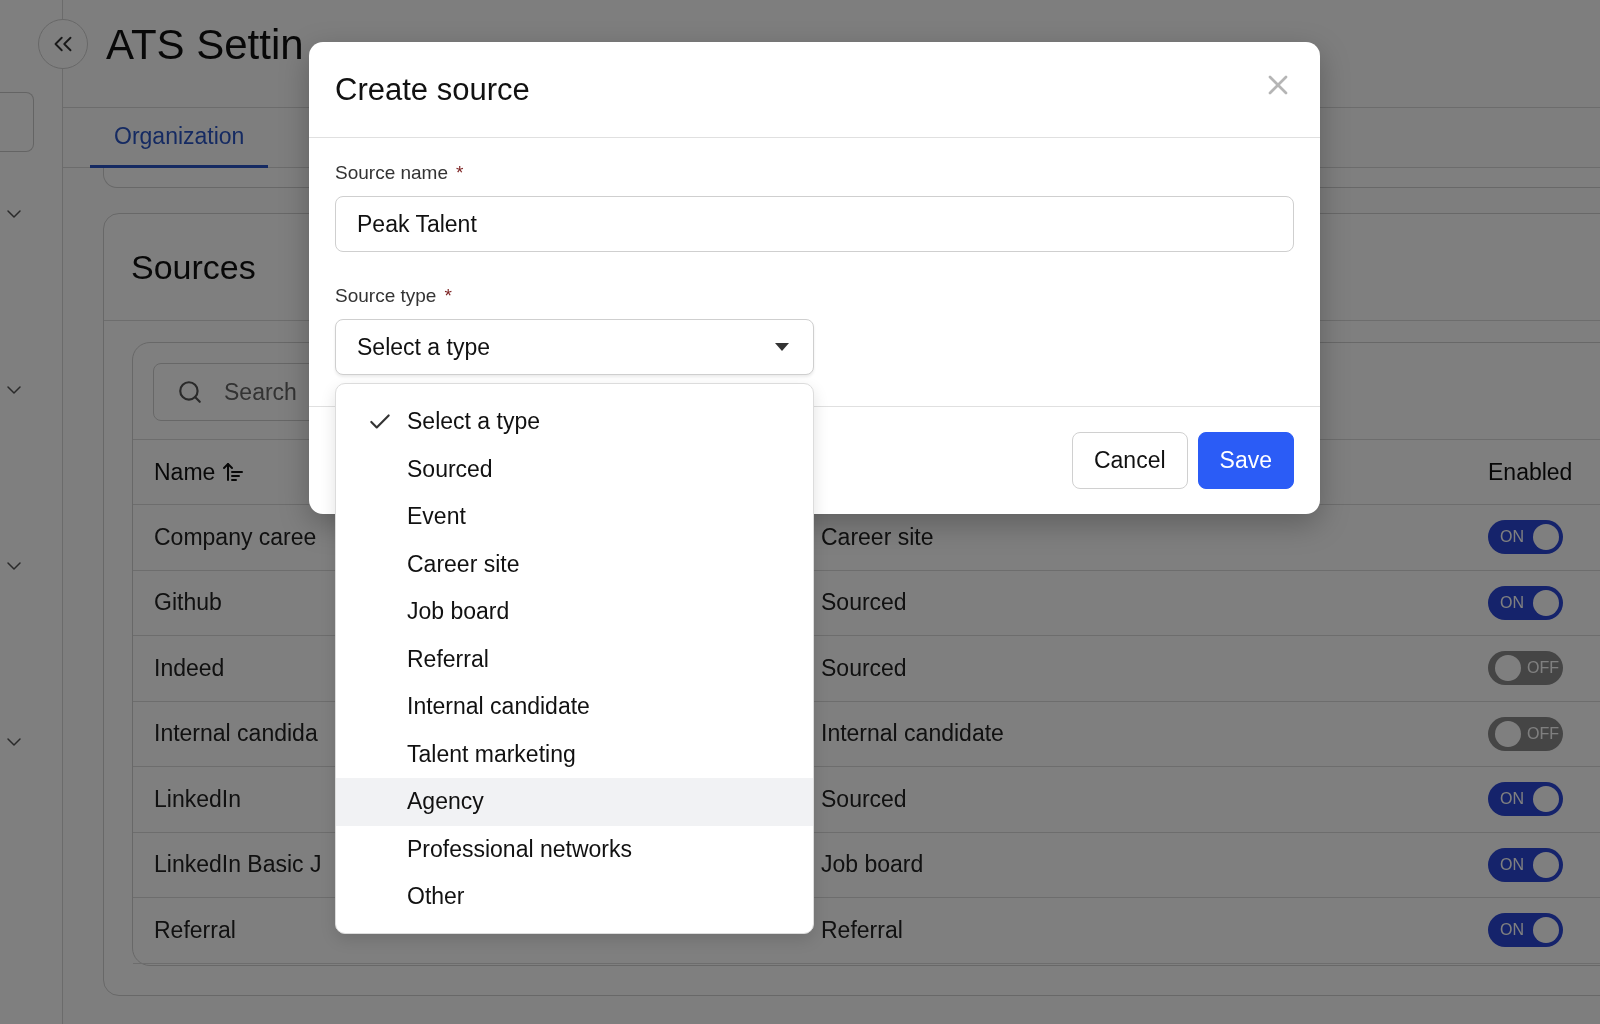 The height and width of the screenshot is (1024, 1600). I want to click on section-title: Sources, so click(193, 267).